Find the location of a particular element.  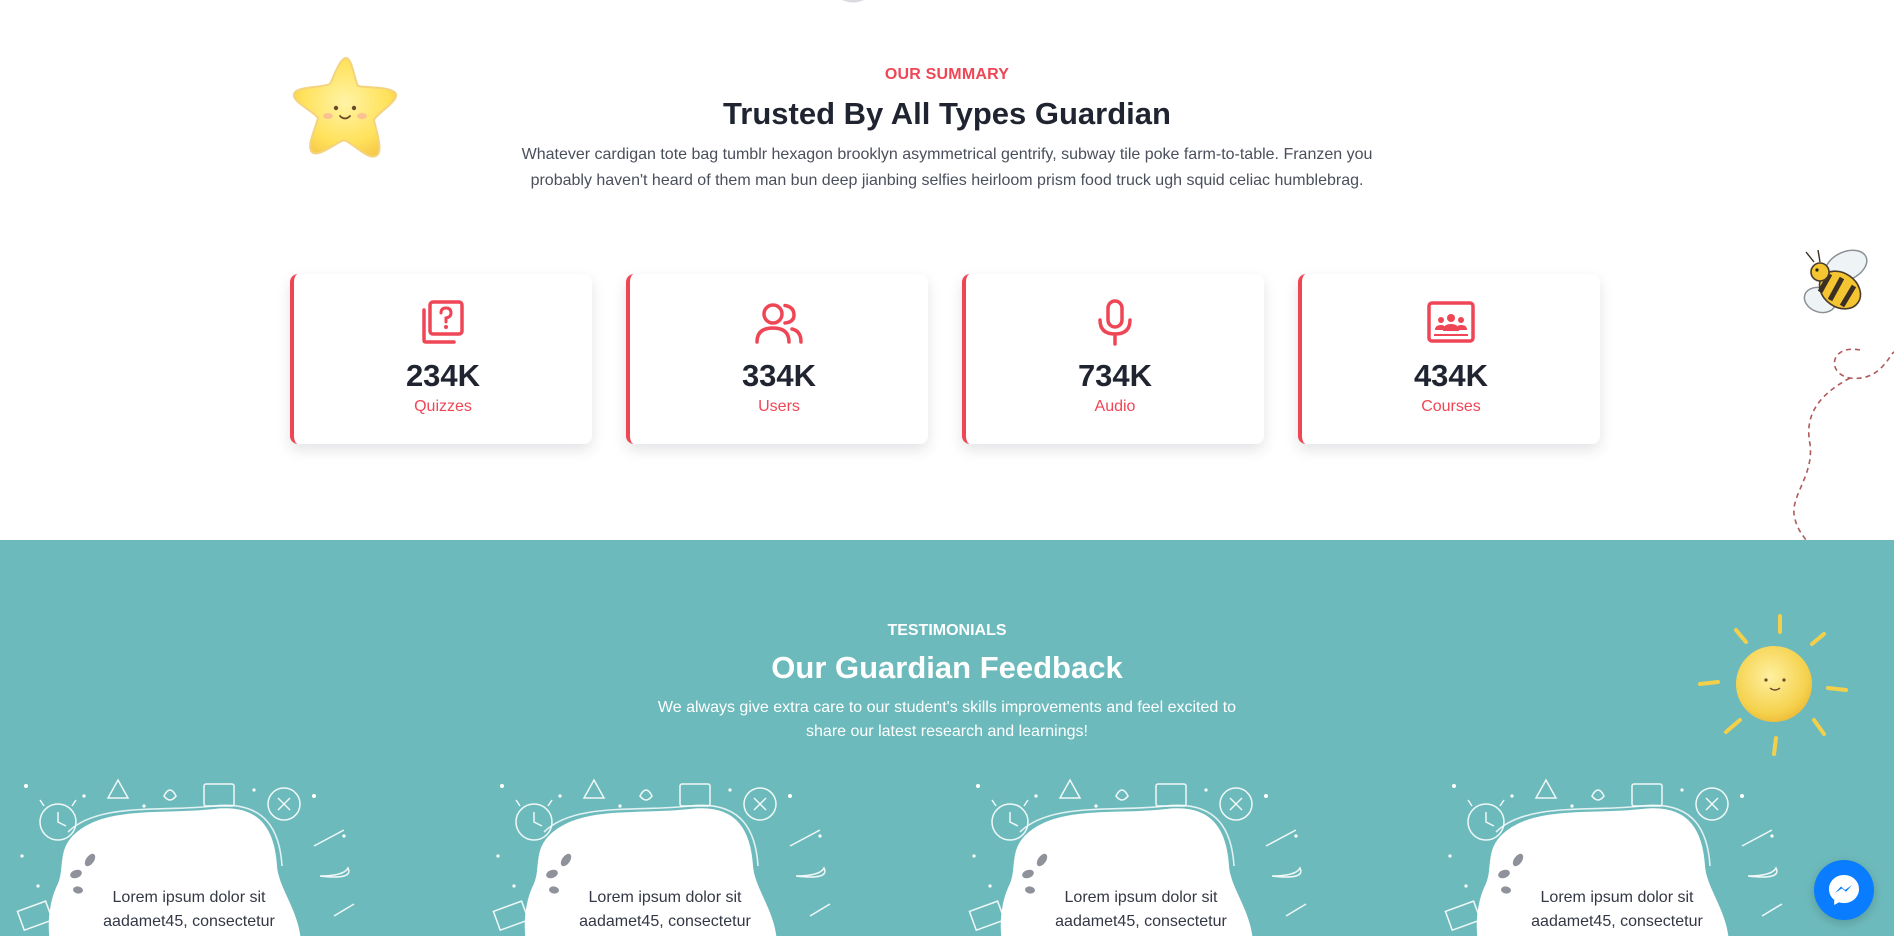

messenger-chat-button is located at coordinates (1844, 890).